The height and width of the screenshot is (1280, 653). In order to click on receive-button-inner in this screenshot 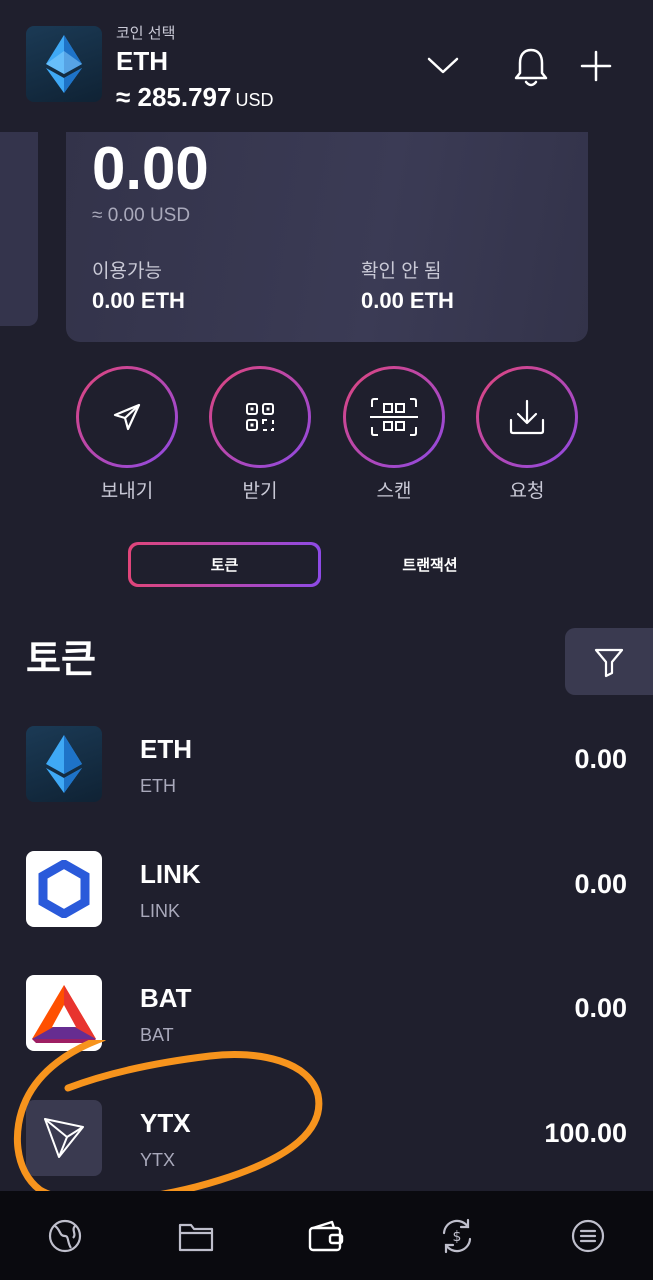, I will do `click(260, 417)`.